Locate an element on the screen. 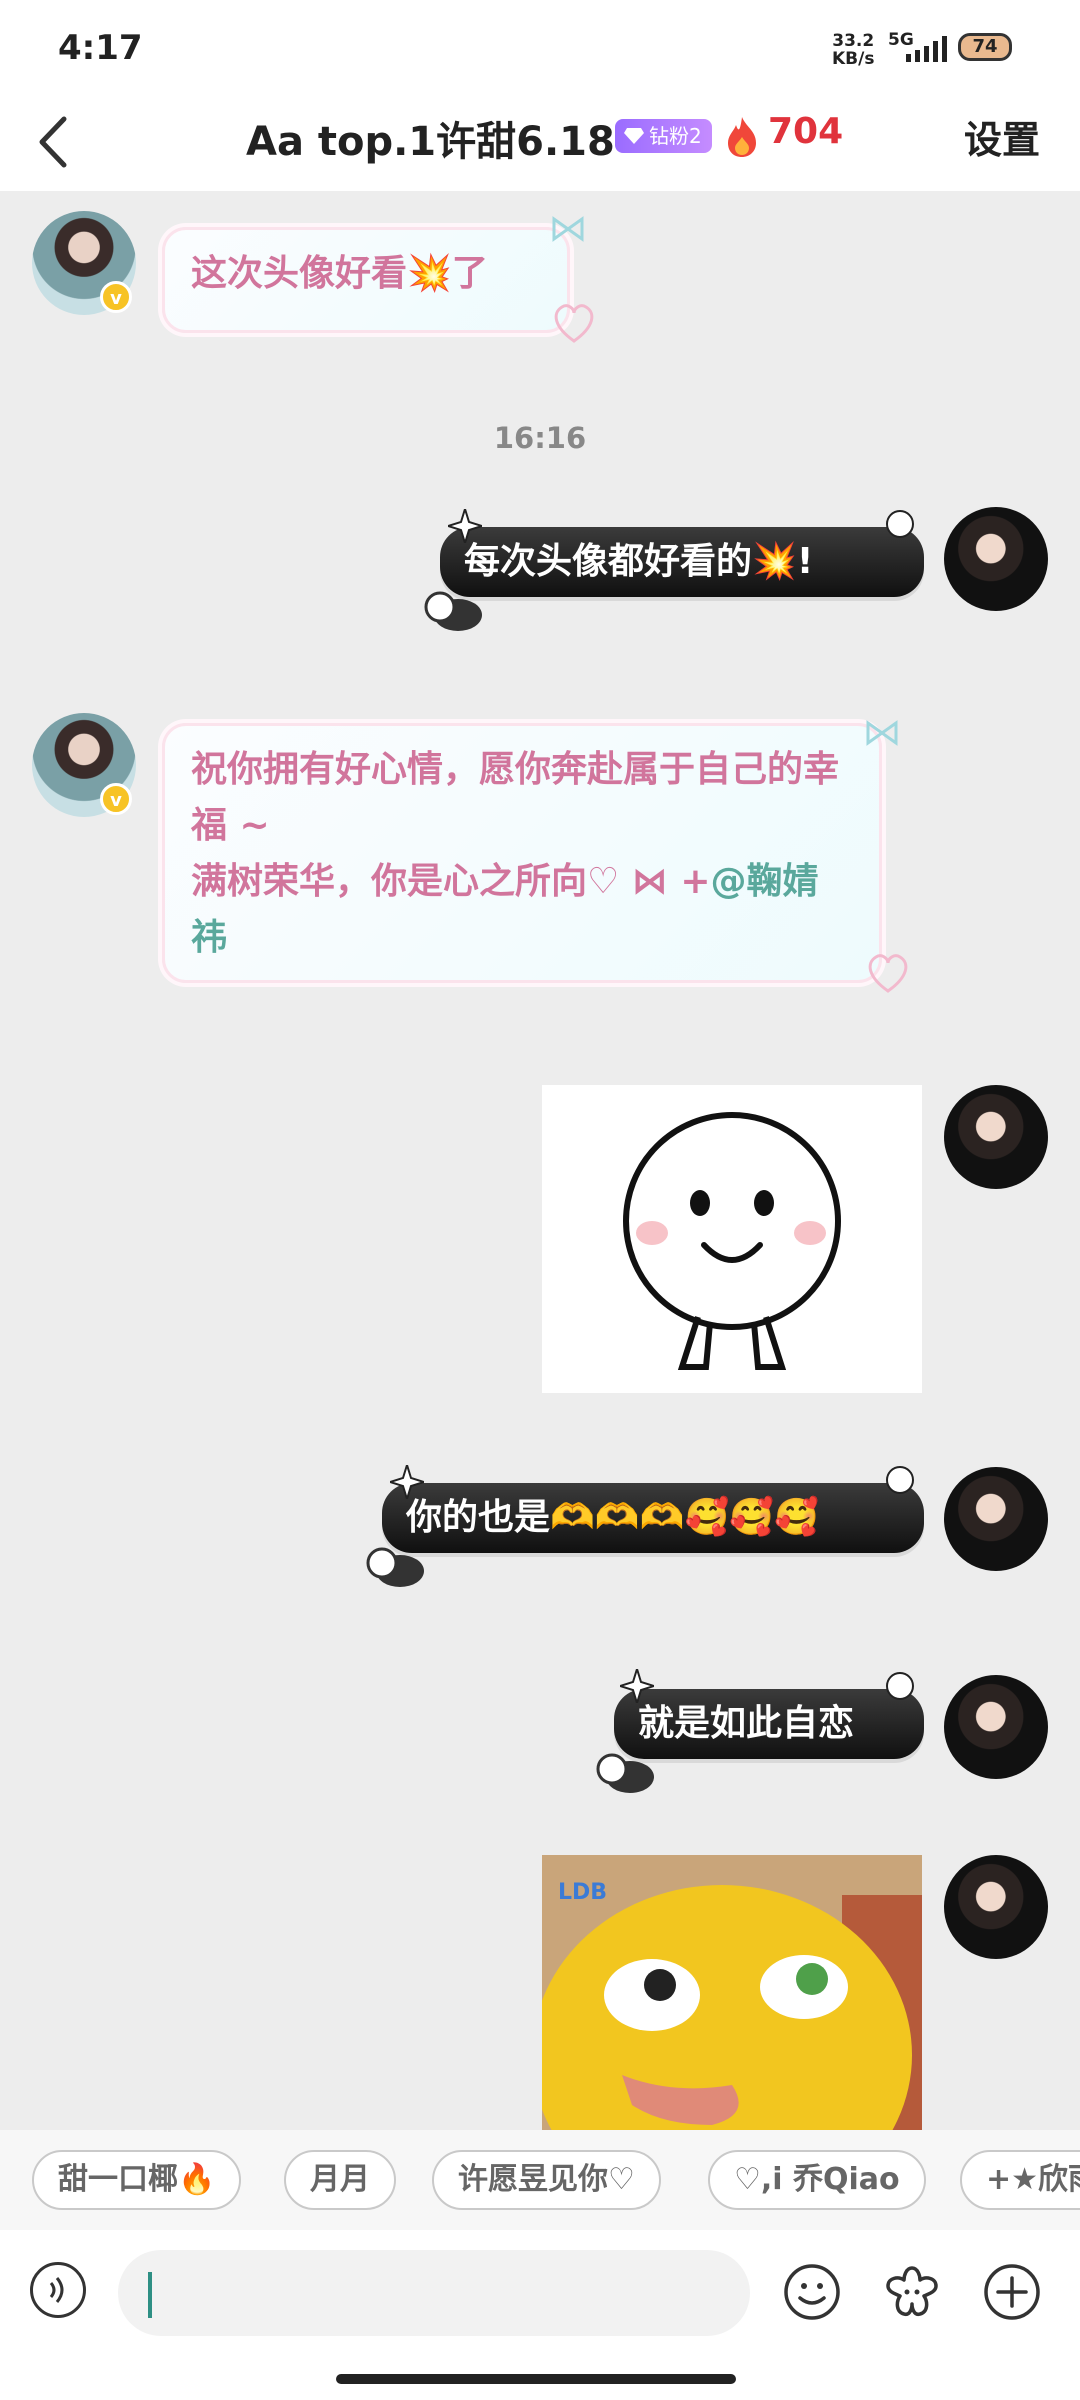 The image size is (1080, 2400). message-text-line: 满树荣华，你是心之所向♡ ⋈ +@鞠婧祎 is located at coordinates (522, 910).